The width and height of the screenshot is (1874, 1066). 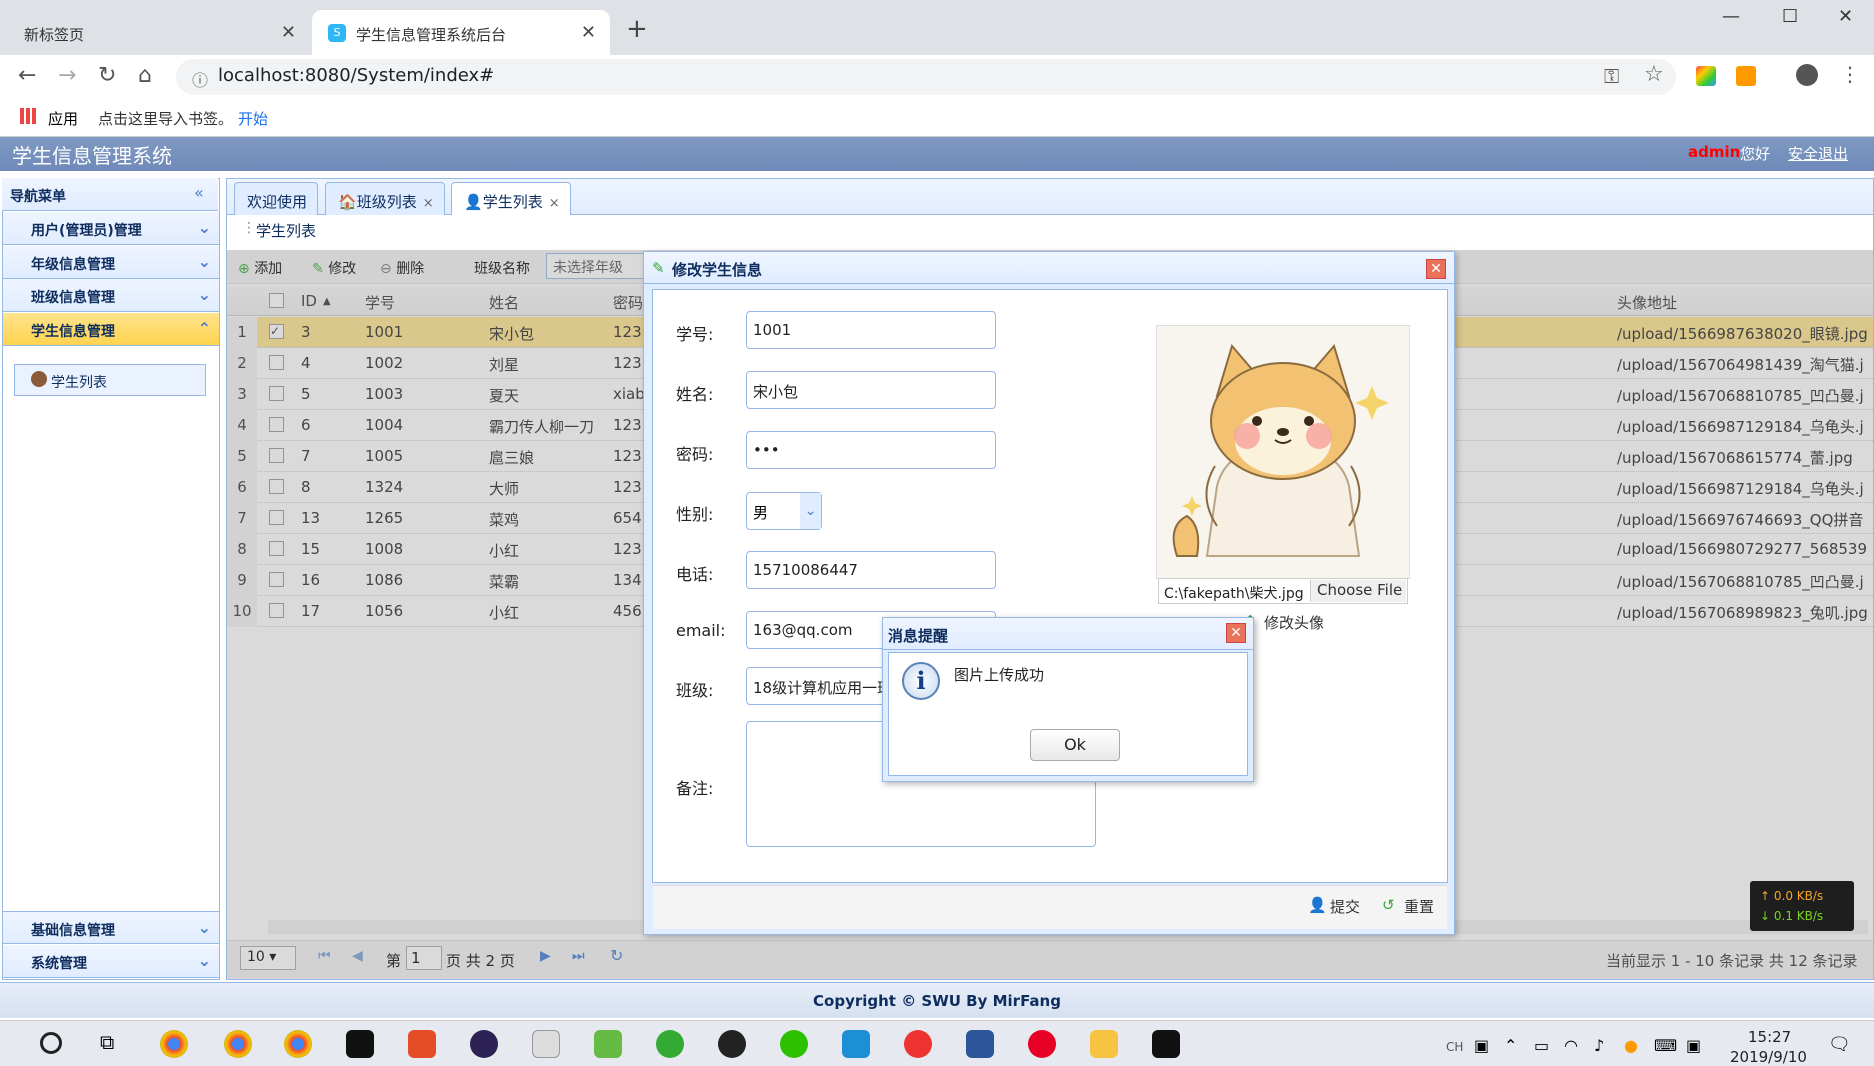 I want to click on tab-welcome: 欢迎使用, so click(x=276, y=198).